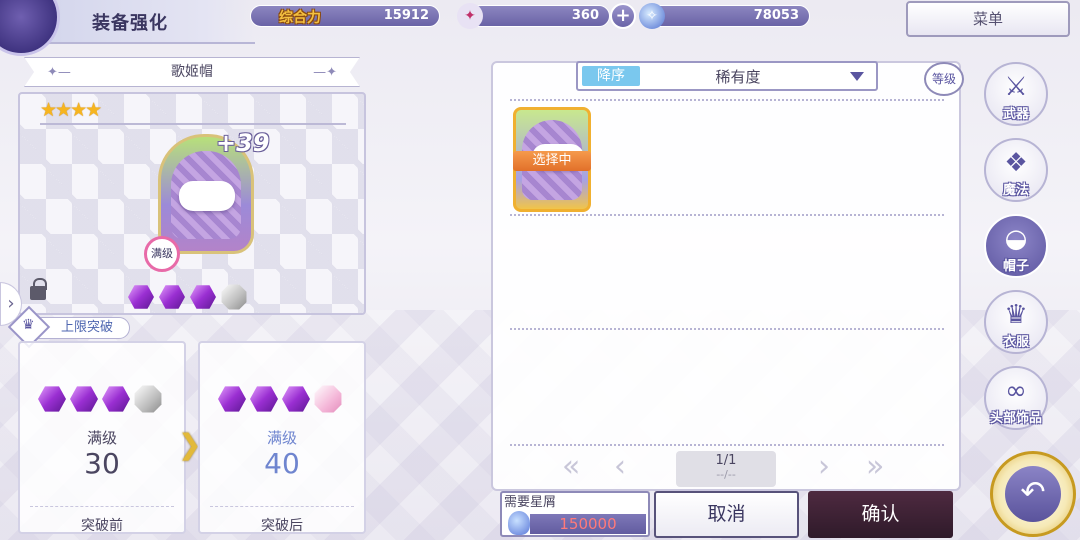 The width and height of the screenshot is (1080, 540). I want to click on level-filter-button: 等级, so click(944, 79).